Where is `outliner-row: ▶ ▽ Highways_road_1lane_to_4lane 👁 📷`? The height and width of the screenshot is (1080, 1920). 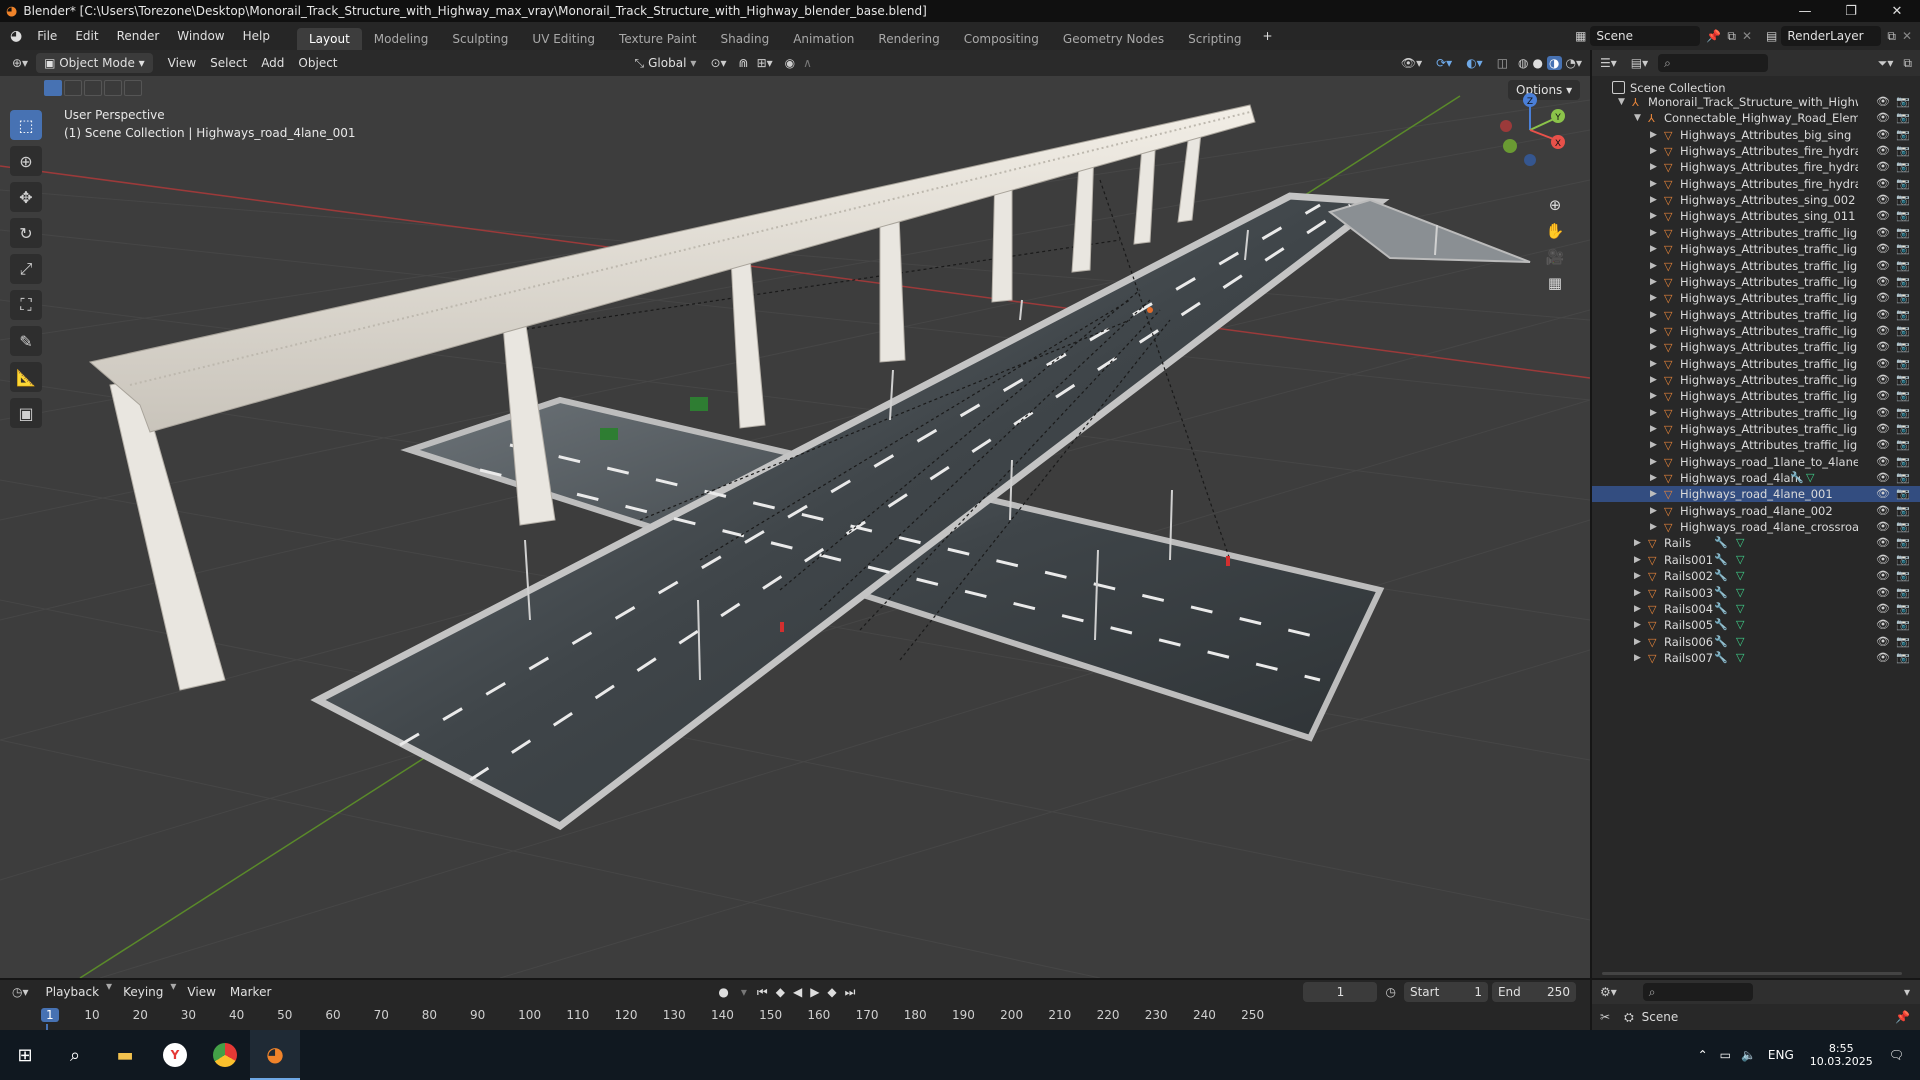
outliner-row: ▶ ▽ Highways_road_1lane_to_4lane 👁 📷 is located at coordinates (1756, 462).